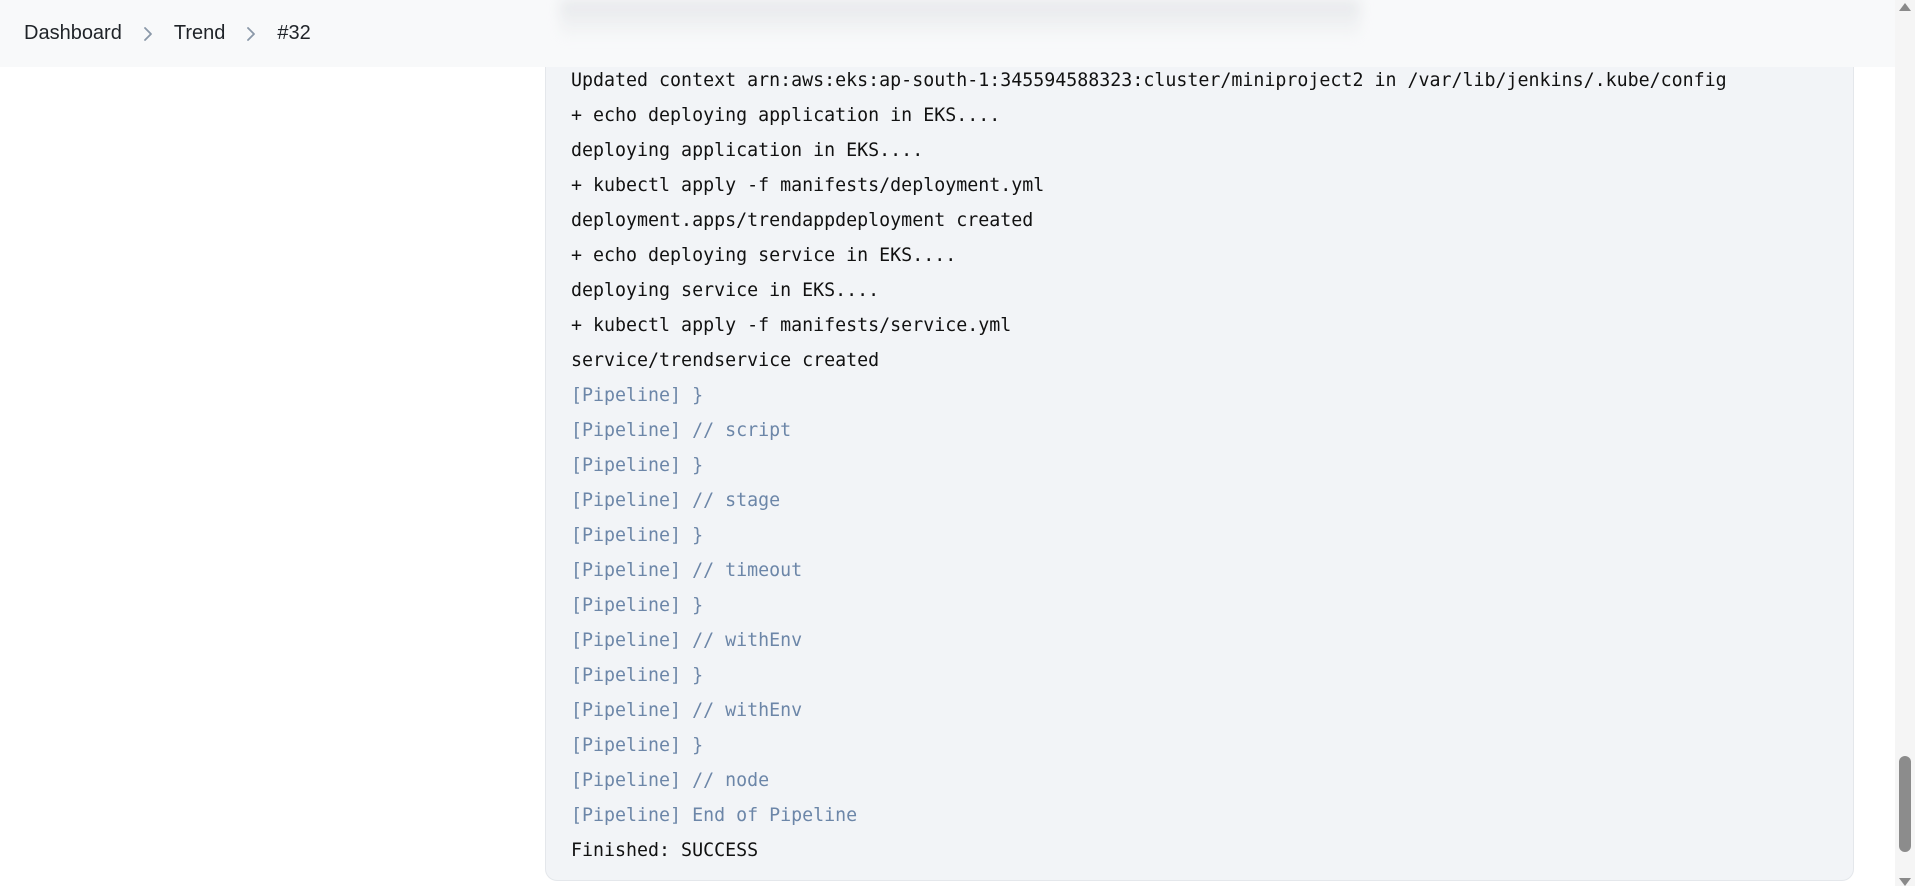  Describe the element at coordinates (665, 850) in the screenshot. I see `console-line: Finished: SUCCESS` at that location.